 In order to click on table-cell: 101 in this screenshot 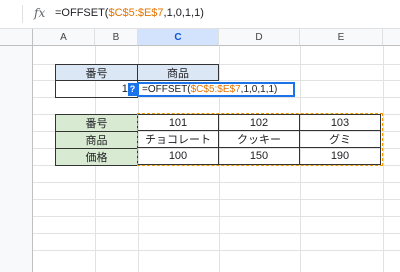, I will do `click(178, 122)`.